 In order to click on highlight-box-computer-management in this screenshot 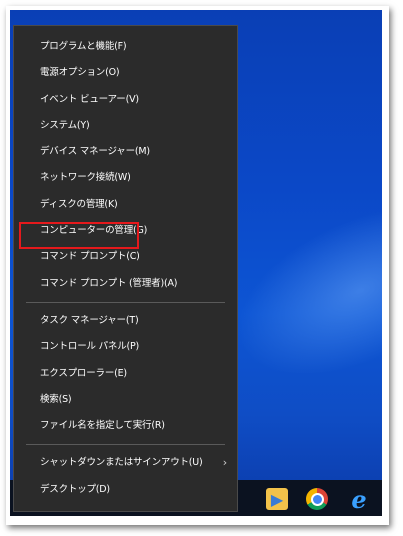, I will do `click(79, 235)`.